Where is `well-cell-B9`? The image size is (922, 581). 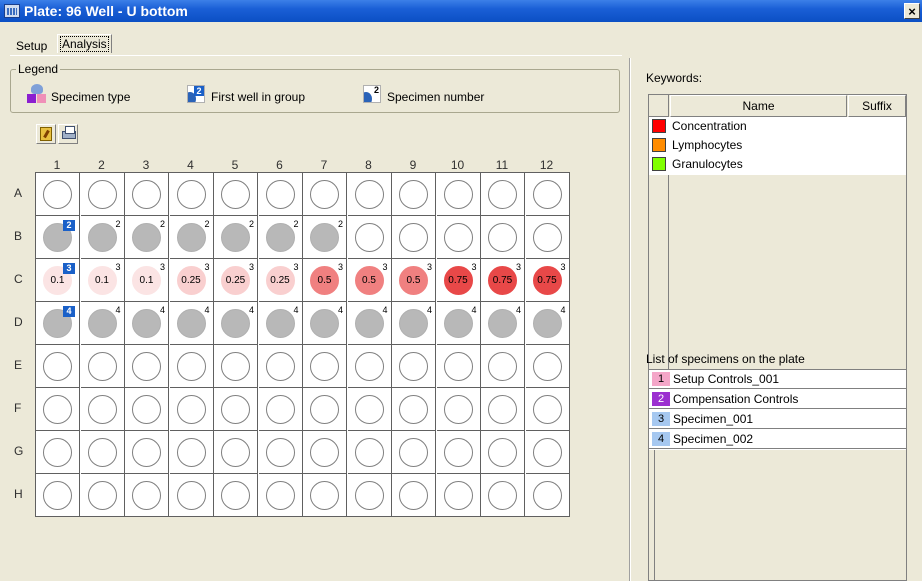 well-cell-B9 is located at coordinates (414, 237).